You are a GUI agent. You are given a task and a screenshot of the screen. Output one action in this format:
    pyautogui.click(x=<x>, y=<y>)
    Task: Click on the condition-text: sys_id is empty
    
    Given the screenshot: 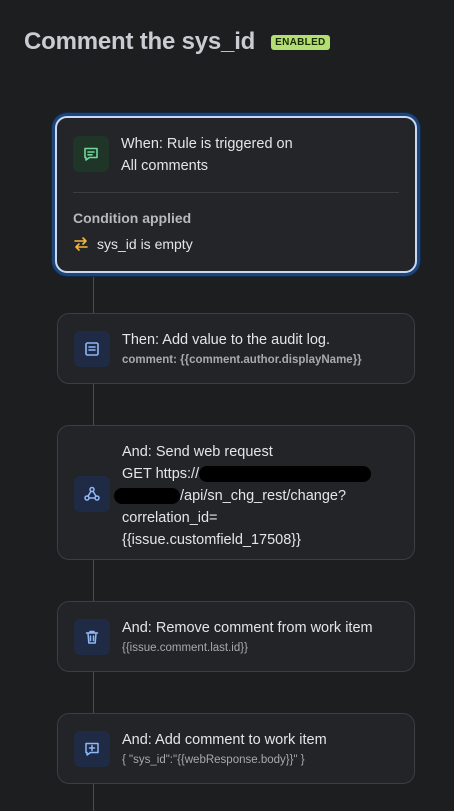 What is the action you would take?
    pyautogui.click(x=145, y=244)
    